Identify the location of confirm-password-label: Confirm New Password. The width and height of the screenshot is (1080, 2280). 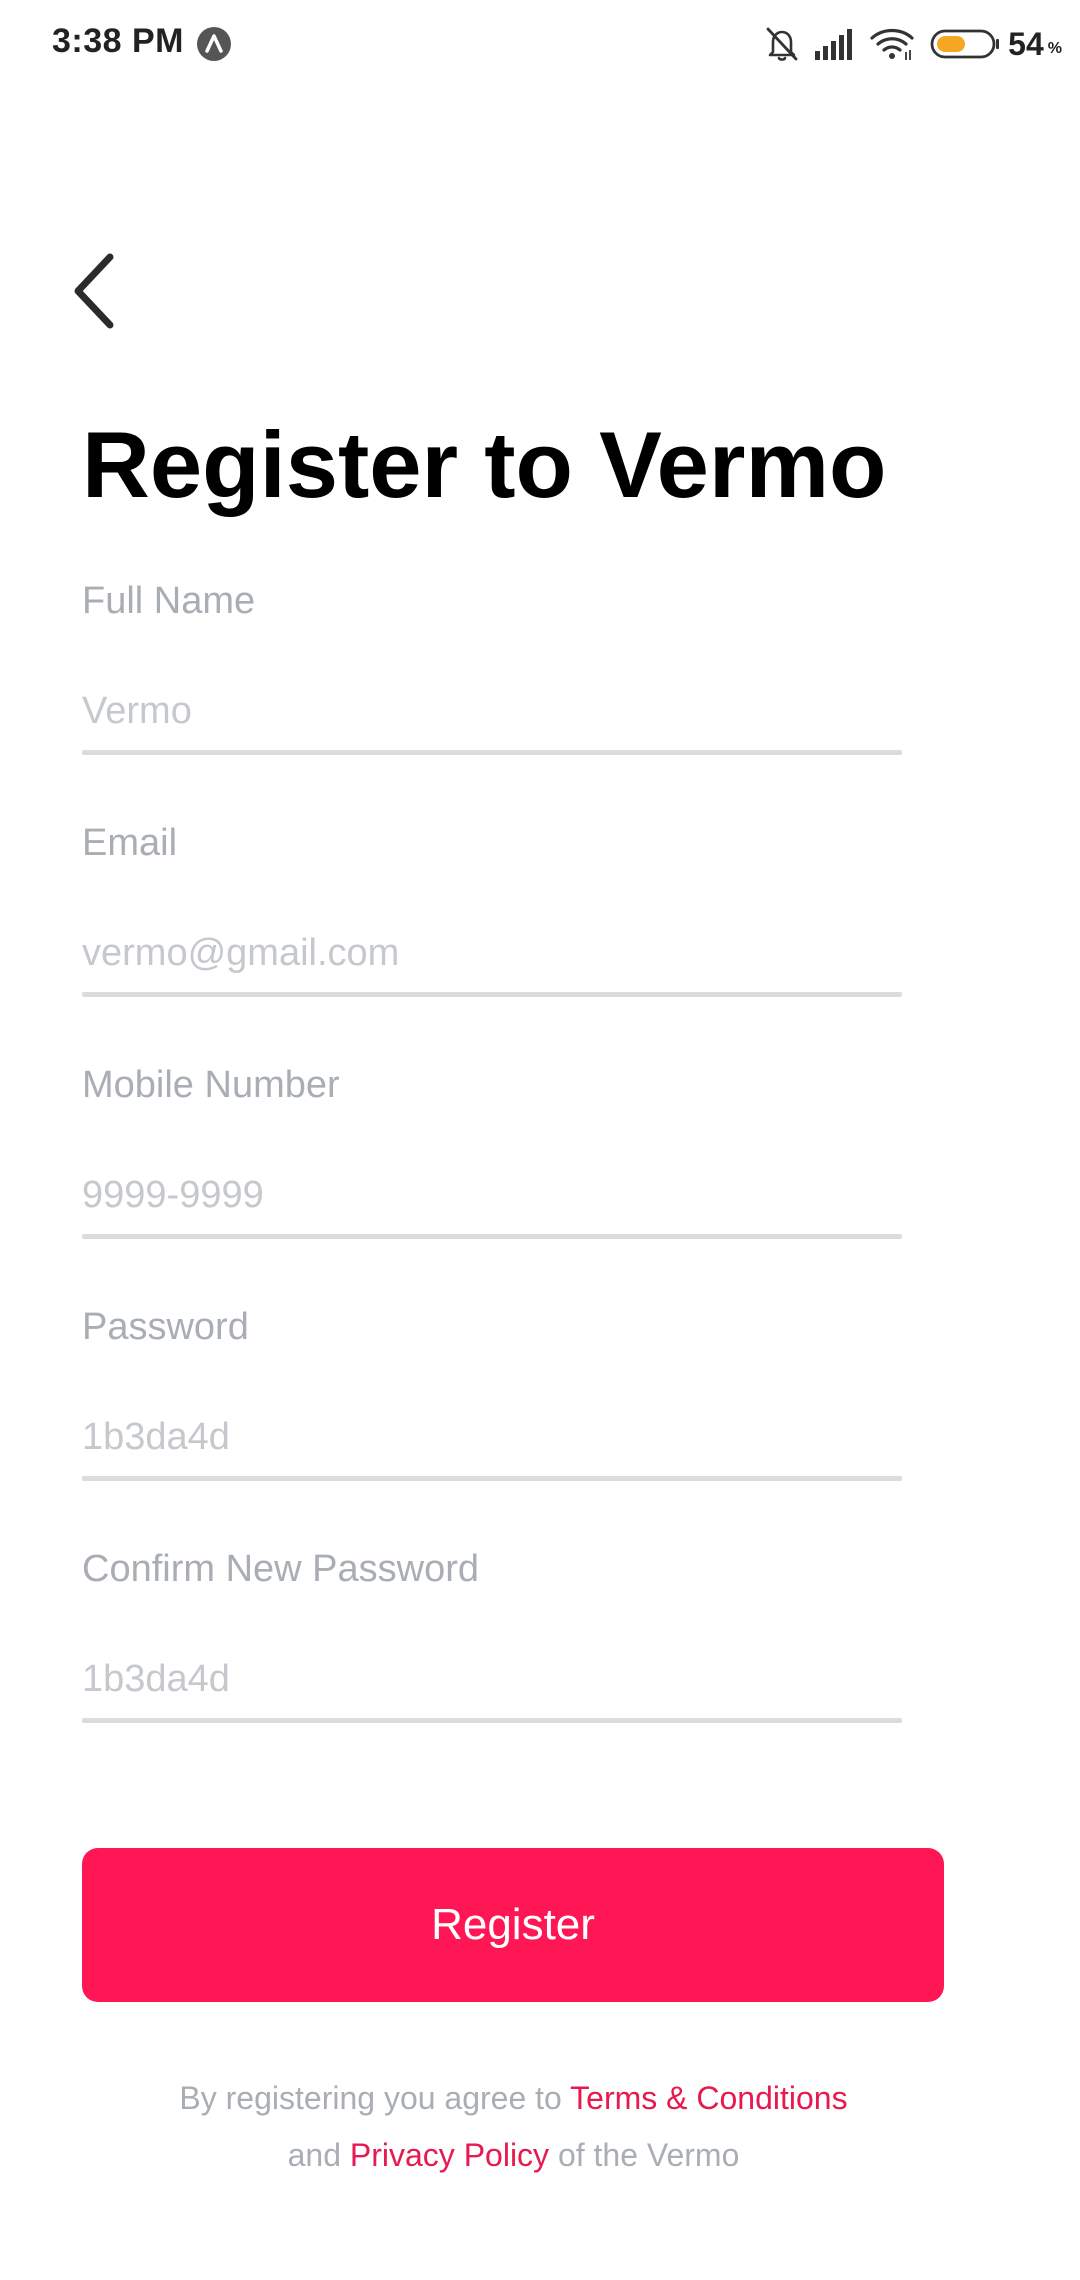
(280, 1569).